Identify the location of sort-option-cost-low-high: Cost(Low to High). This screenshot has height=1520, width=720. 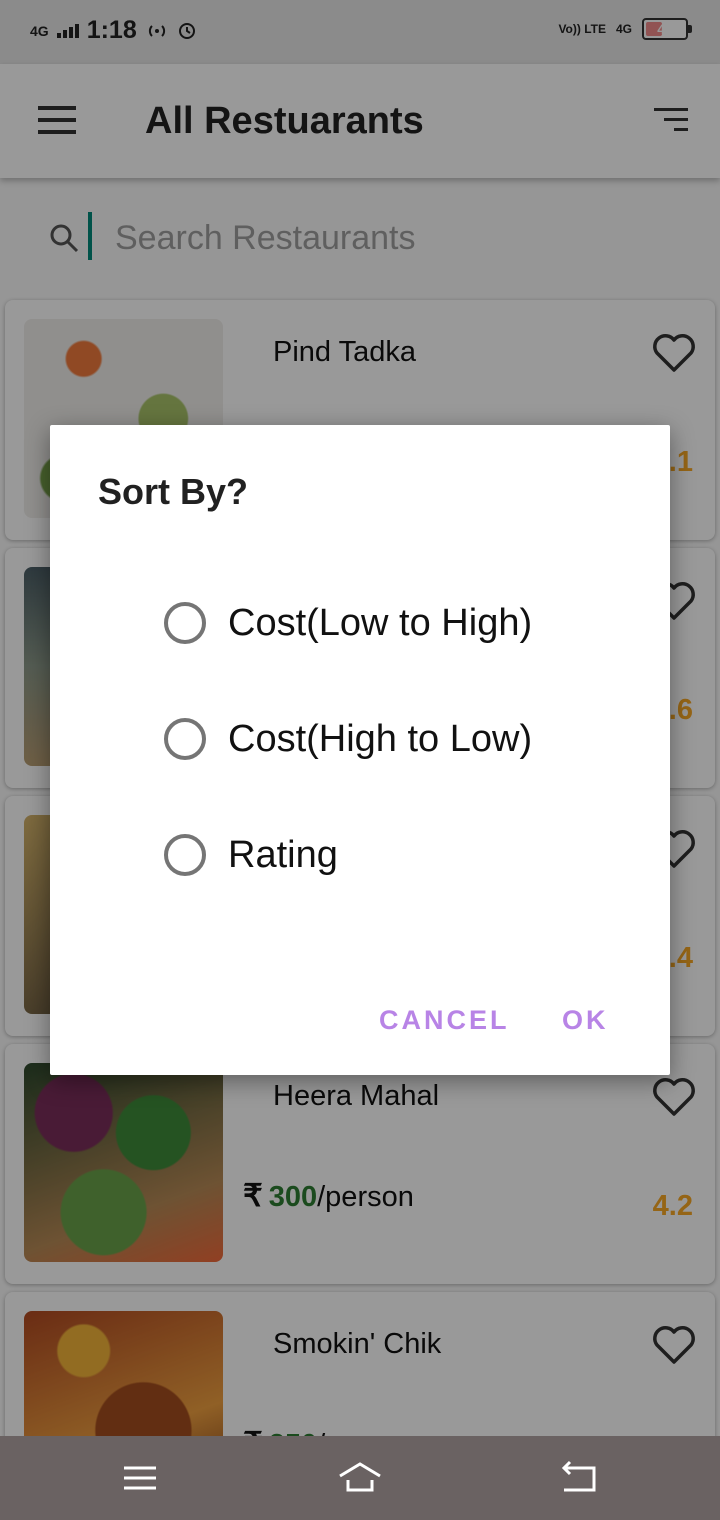
(348, 623).